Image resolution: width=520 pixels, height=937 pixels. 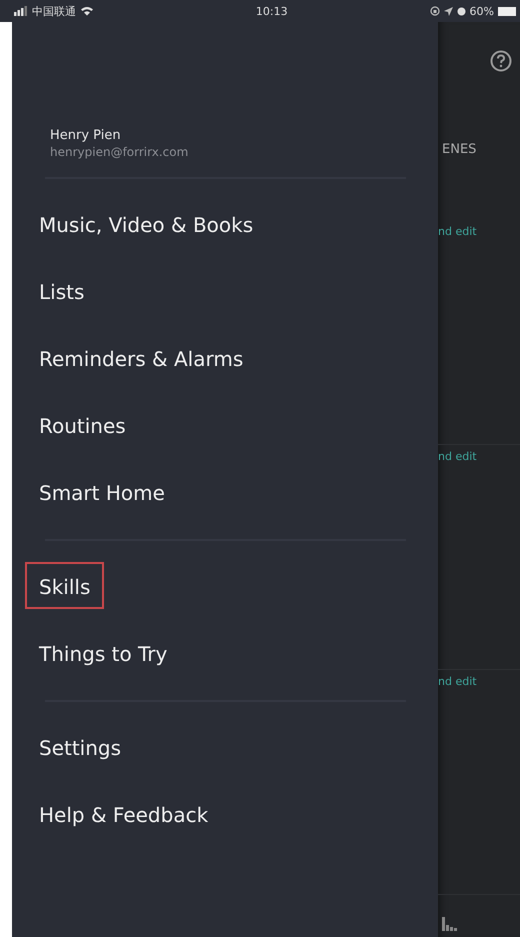 What do you see at coordinates (435, 11) in the screenshot?
I see `lock-rotation-icon` at bounding box center [435, 11].